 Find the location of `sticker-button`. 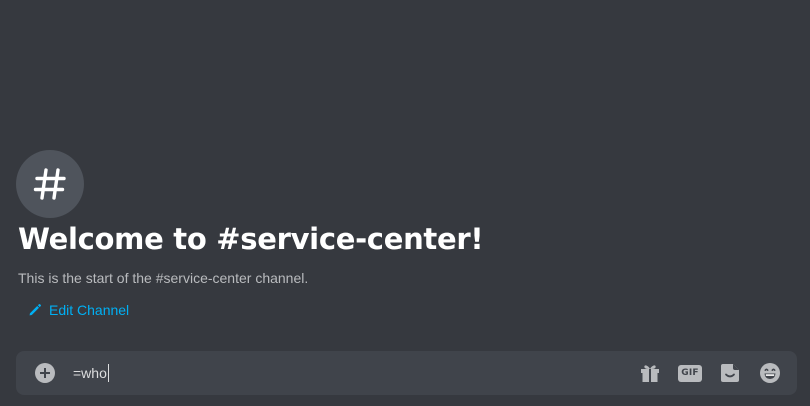

sticker-button is located at coordinates (730, 373).